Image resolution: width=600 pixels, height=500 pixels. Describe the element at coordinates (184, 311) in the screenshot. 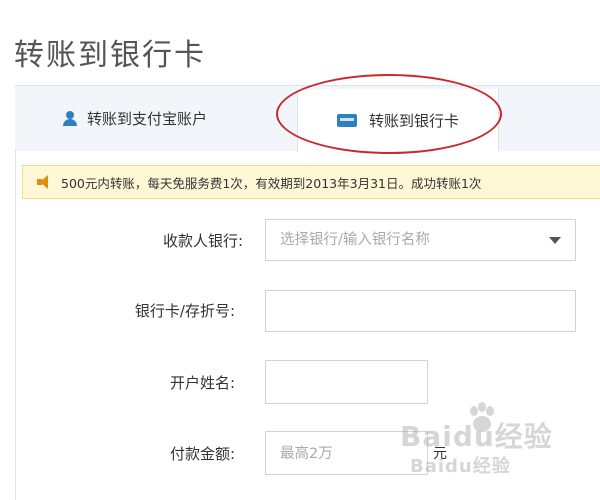

I see `card-number-label: 银行卡/存折号:` at that location.